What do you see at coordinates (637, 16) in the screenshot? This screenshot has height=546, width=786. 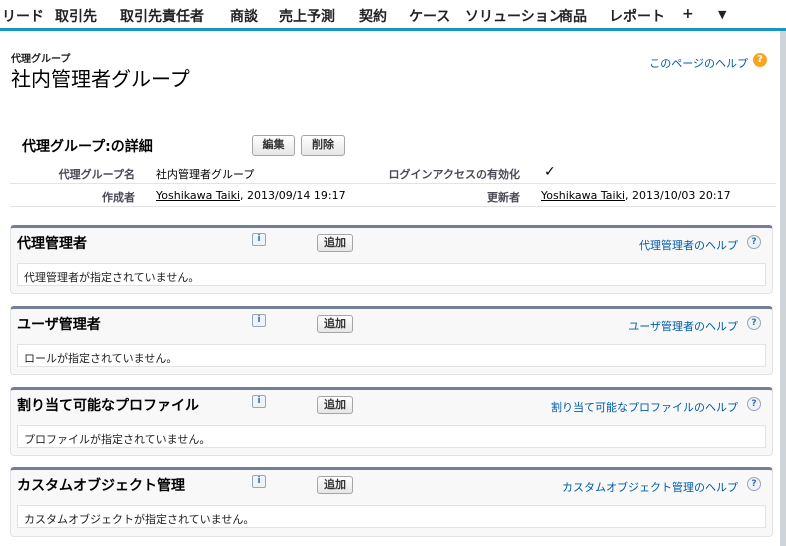 I see `tab-reports: レポート` at bounding box center [637, 16].